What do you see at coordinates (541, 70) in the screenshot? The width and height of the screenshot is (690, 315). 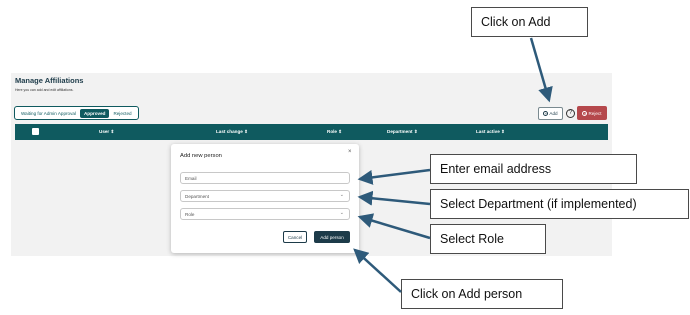 I see `arrow-to-add` at bounding box center [541, 70].